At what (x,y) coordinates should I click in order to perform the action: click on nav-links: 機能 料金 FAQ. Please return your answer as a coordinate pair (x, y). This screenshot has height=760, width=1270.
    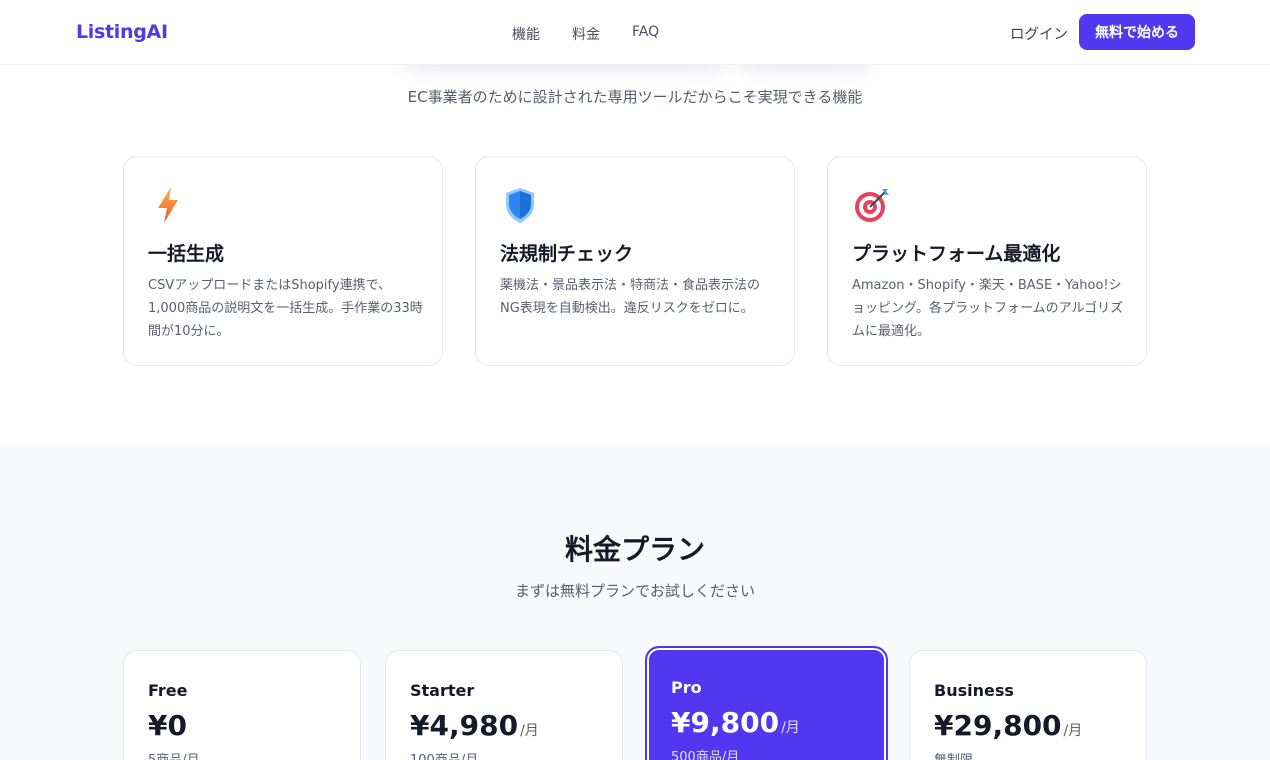
    Looking at the image, I should click on (585, 34).